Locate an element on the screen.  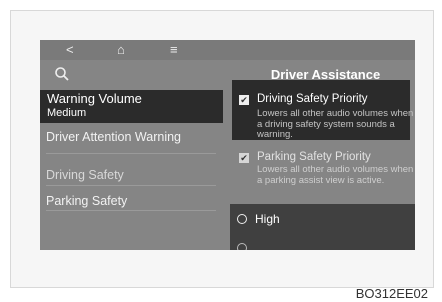
volume-radio is located at coordinates (242, 246).